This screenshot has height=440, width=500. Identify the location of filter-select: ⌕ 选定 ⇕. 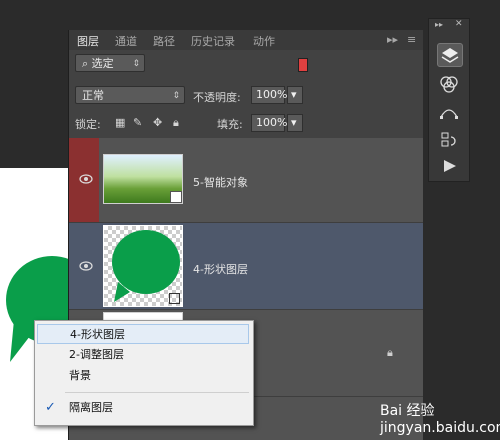
(110, 63).